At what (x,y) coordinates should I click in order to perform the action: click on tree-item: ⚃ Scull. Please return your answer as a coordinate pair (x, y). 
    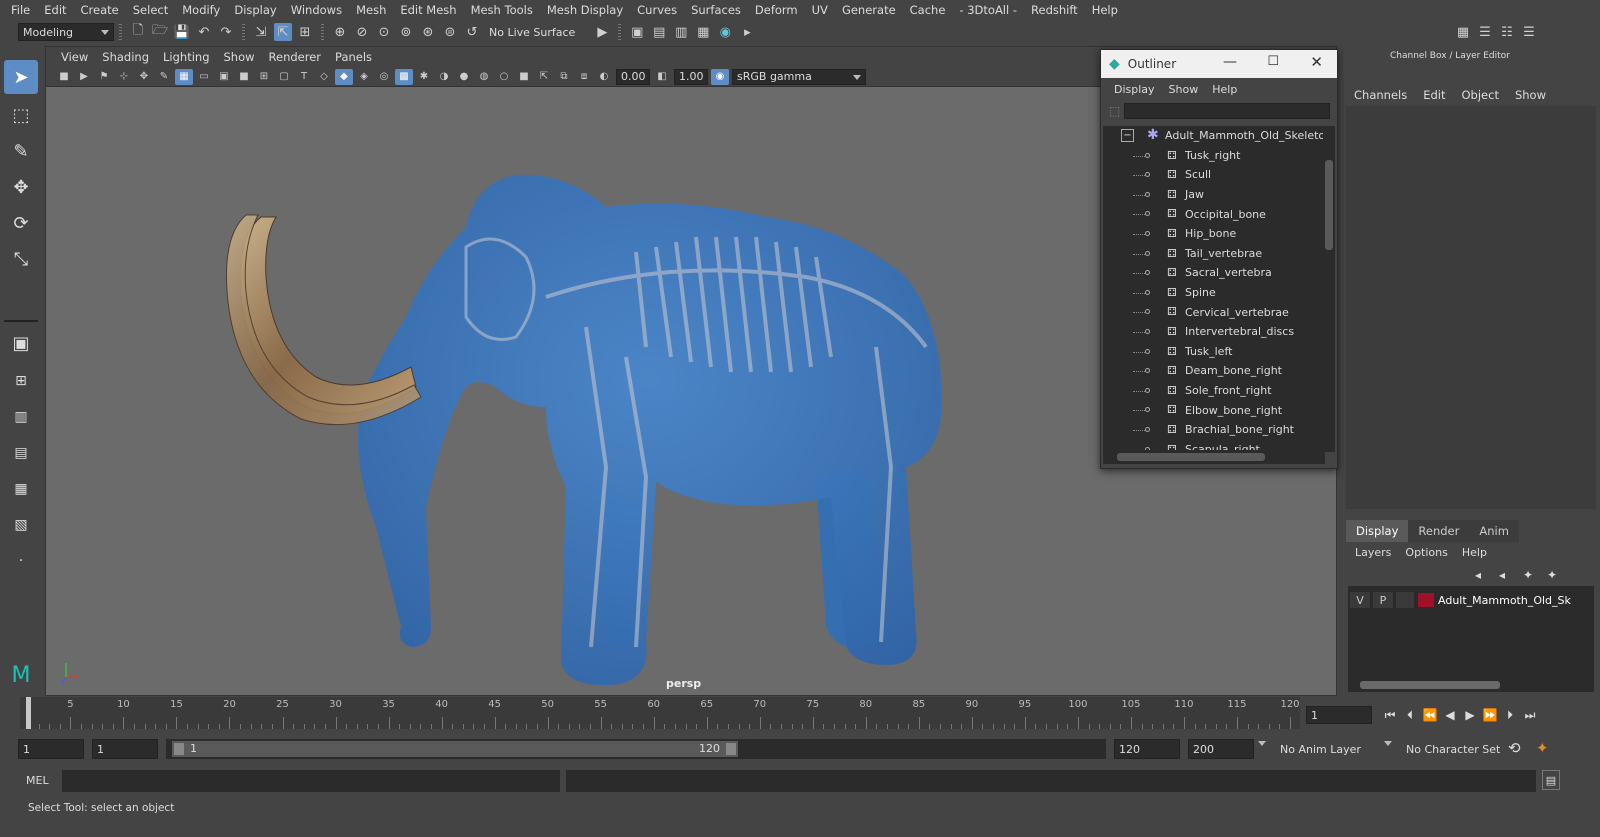
    Looking at the image, I should click on (1213, 175).